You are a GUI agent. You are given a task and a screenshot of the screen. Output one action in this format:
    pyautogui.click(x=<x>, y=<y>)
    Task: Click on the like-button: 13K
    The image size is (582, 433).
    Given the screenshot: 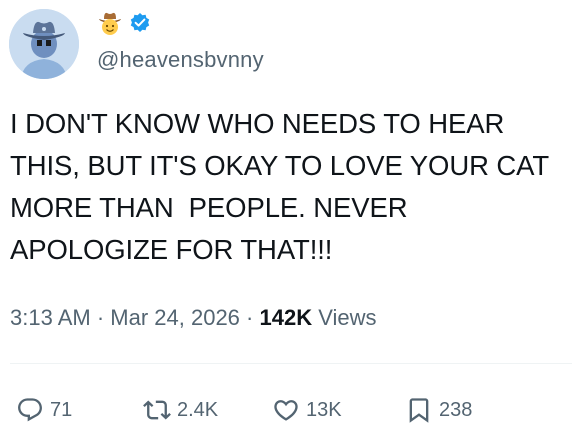 What is the action you would take?
    pyautogui.click(x=307, y=410)
    